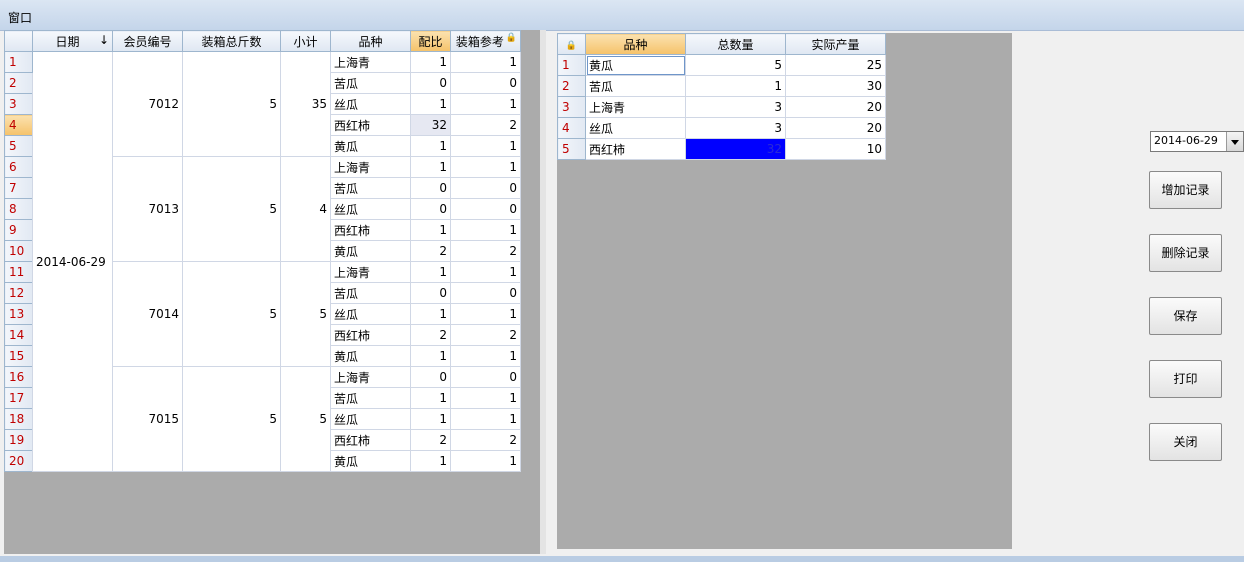 Image resolution: width=1244 pixels, height=562 pixels. Describe the element at coordinates (1234, 141) in the screenshot. I see `chevron-down-icon` at that location.